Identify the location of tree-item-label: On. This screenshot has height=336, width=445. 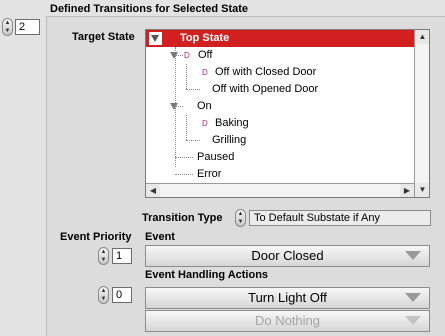
(204, 106).